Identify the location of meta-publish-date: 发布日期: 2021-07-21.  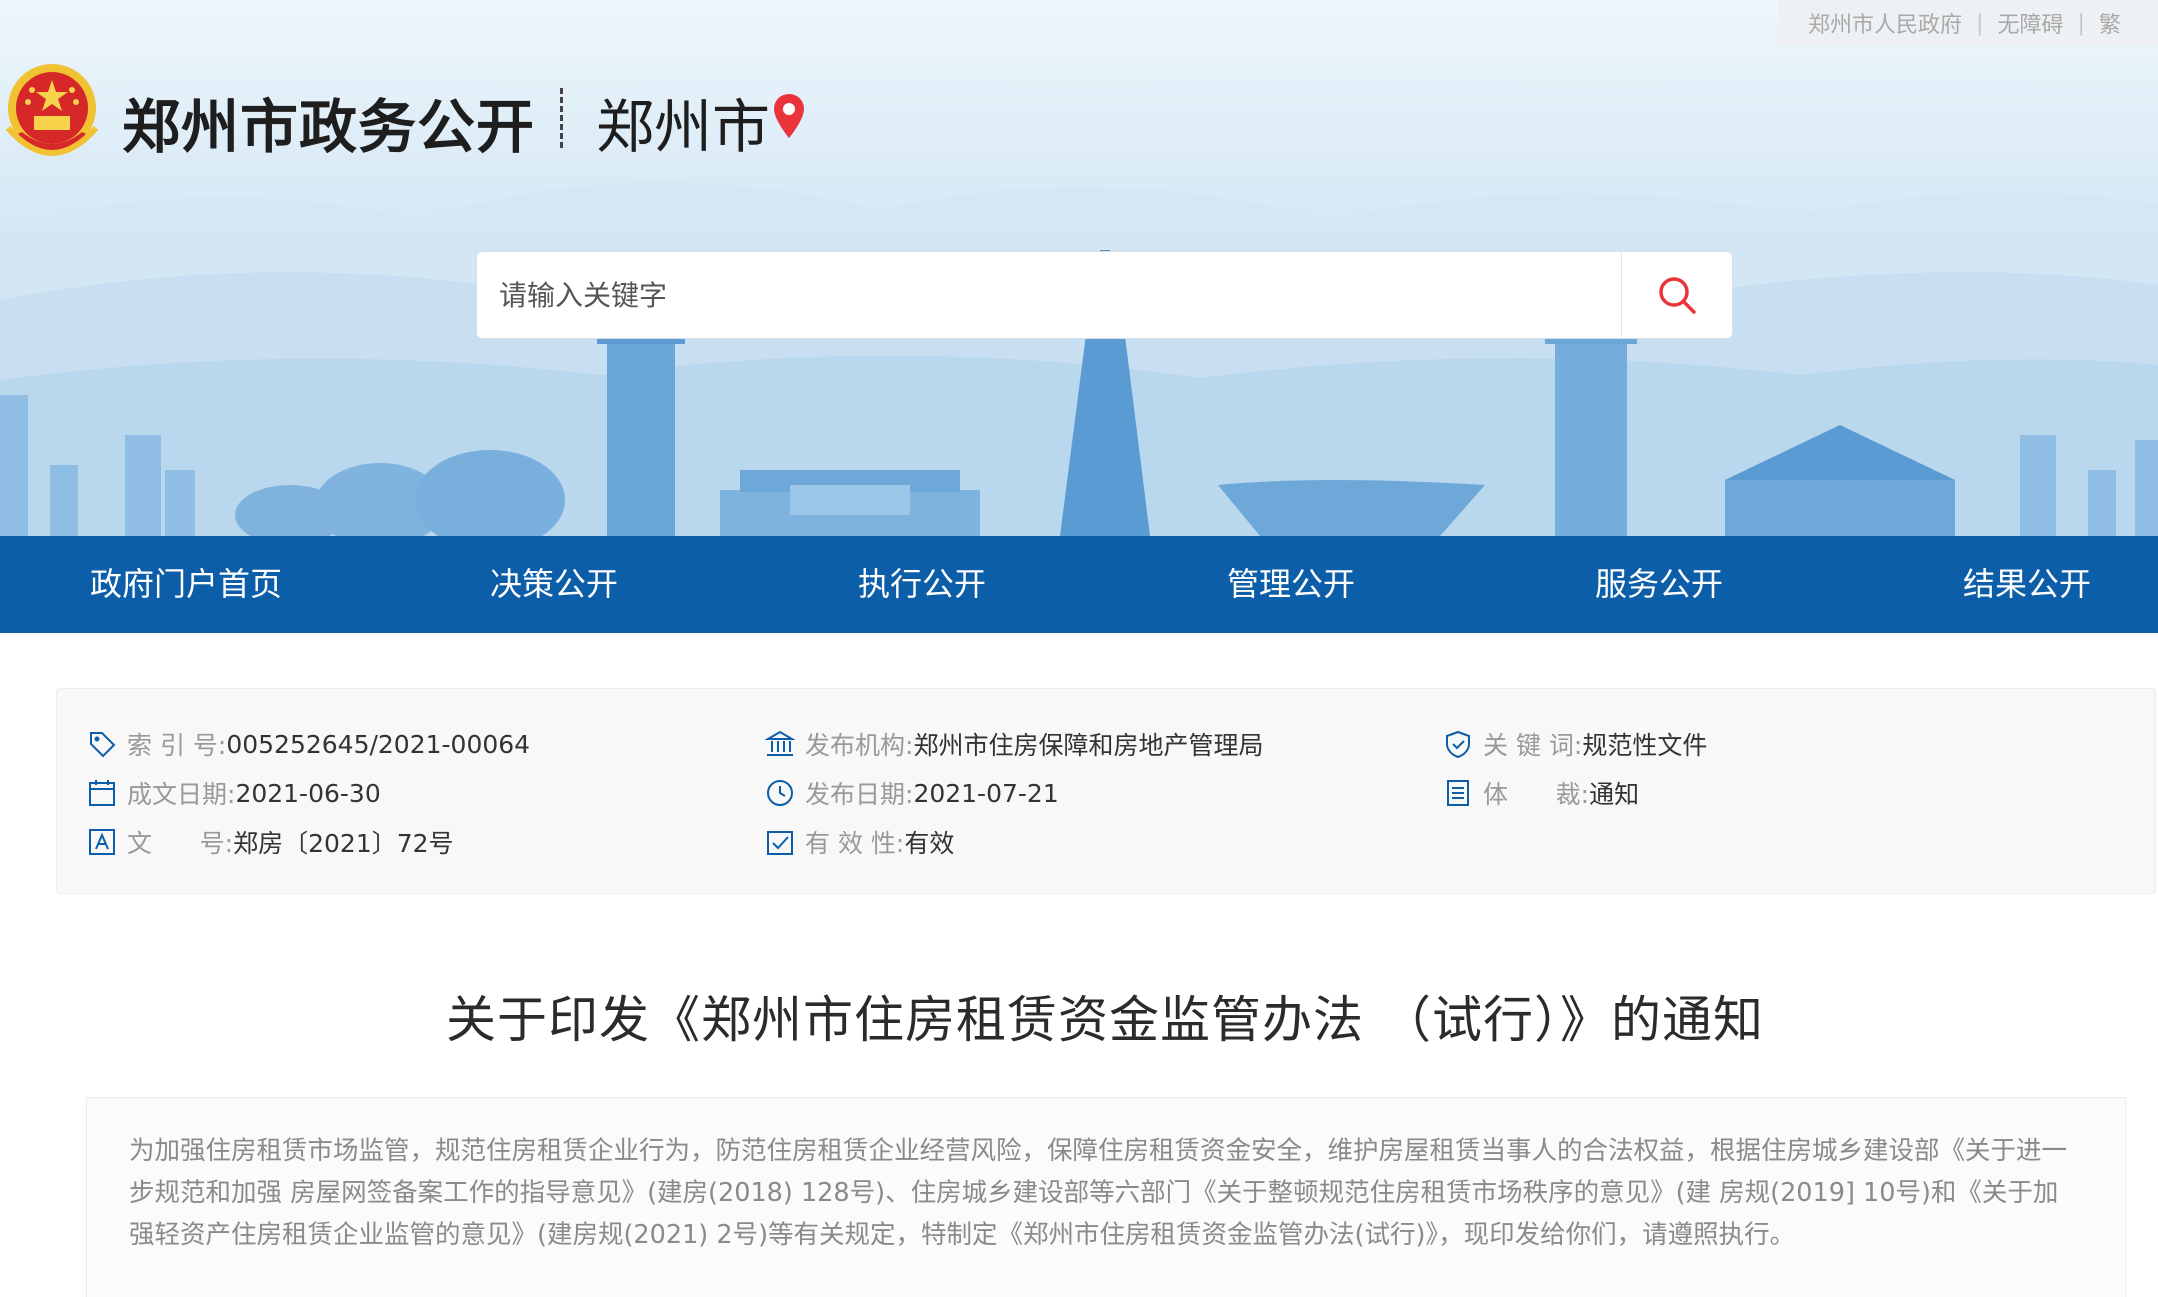
(912, 793).